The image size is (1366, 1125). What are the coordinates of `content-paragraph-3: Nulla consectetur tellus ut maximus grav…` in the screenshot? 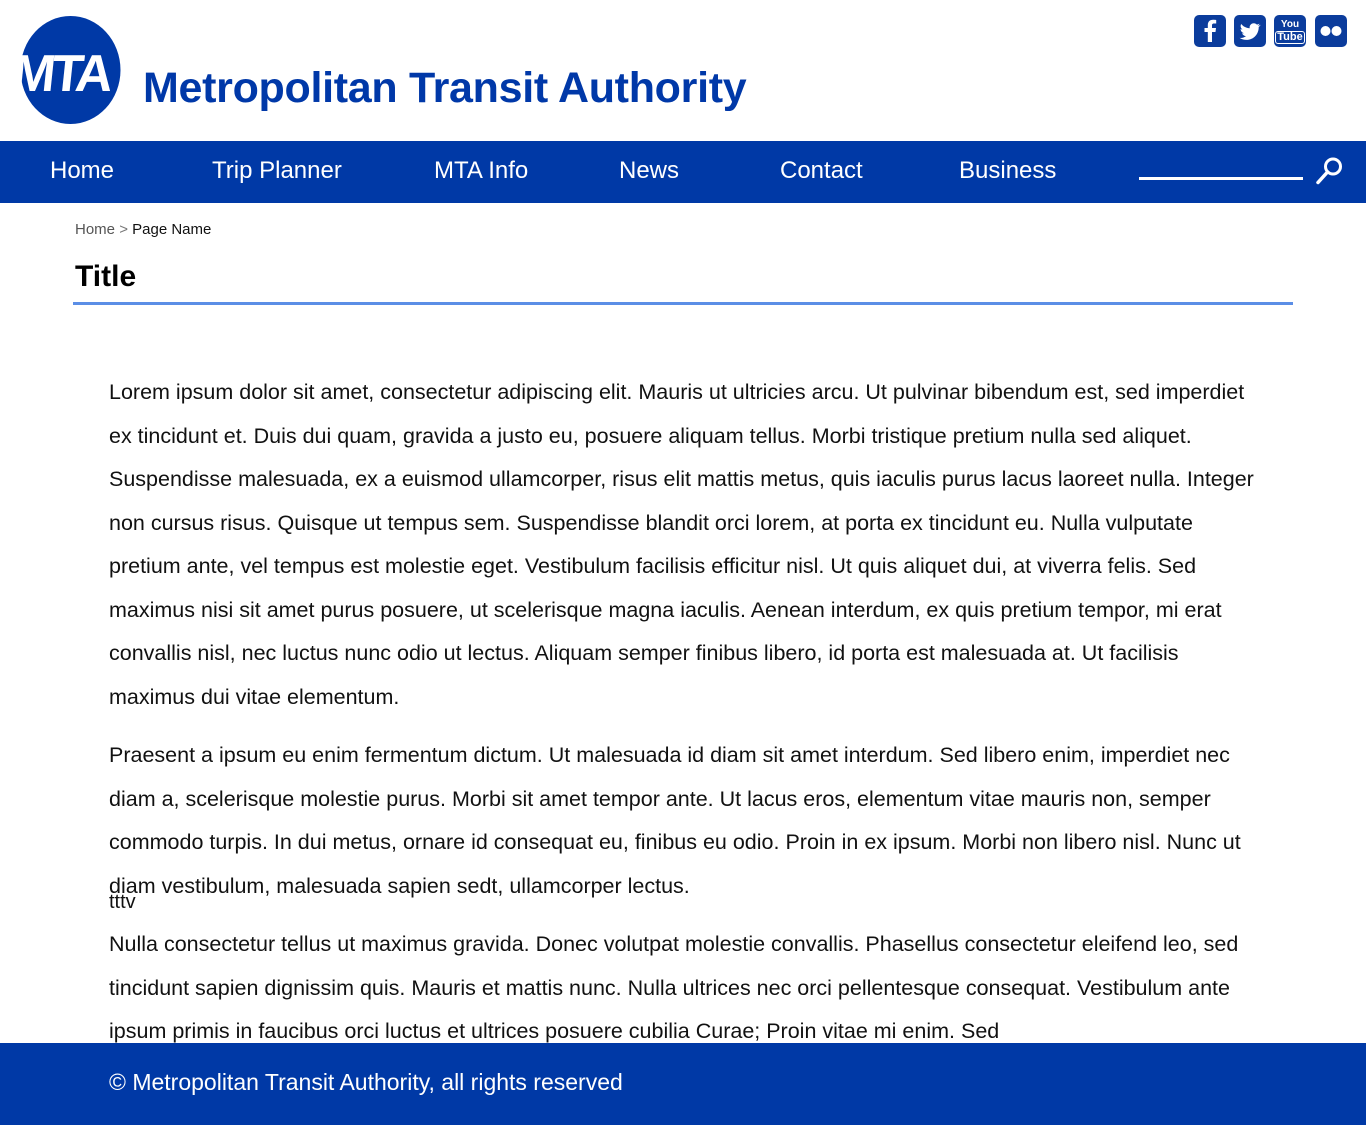 It's located at (674, 987).